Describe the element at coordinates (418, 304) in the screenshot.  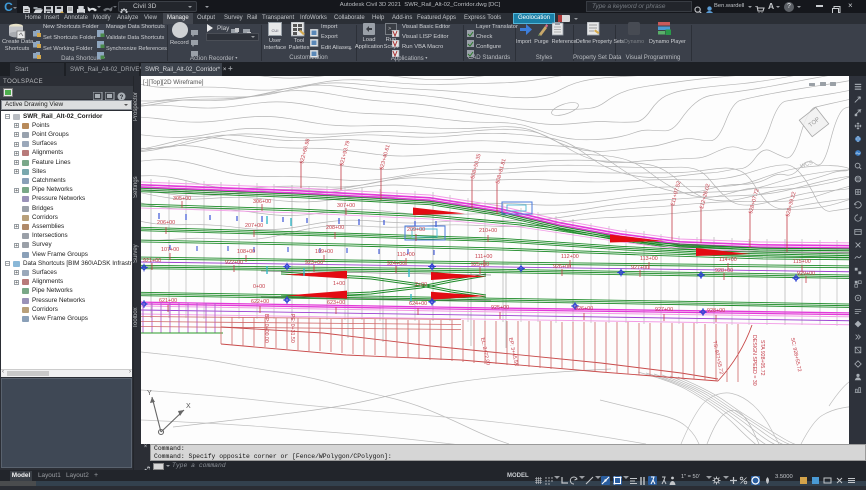
I see `svg-text: 624+00` at that location.